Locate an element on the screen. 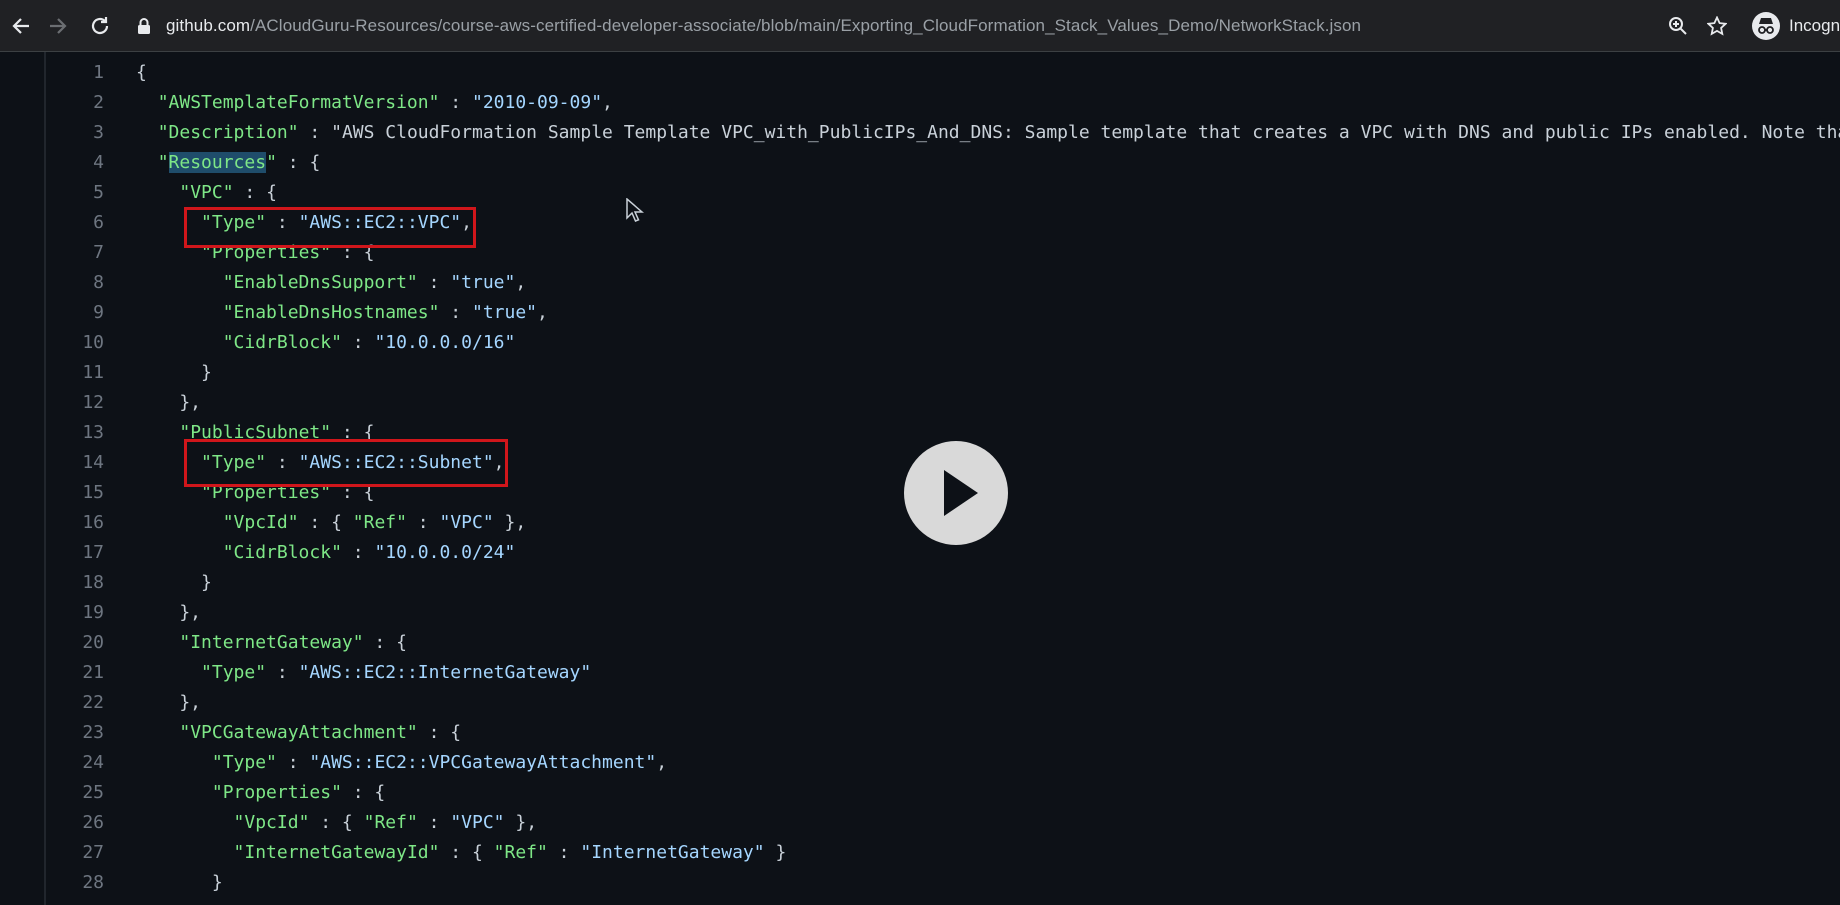  code-text: "CidrBlock" : "10.0.0.0/16" is located at coordinates (369, 342).